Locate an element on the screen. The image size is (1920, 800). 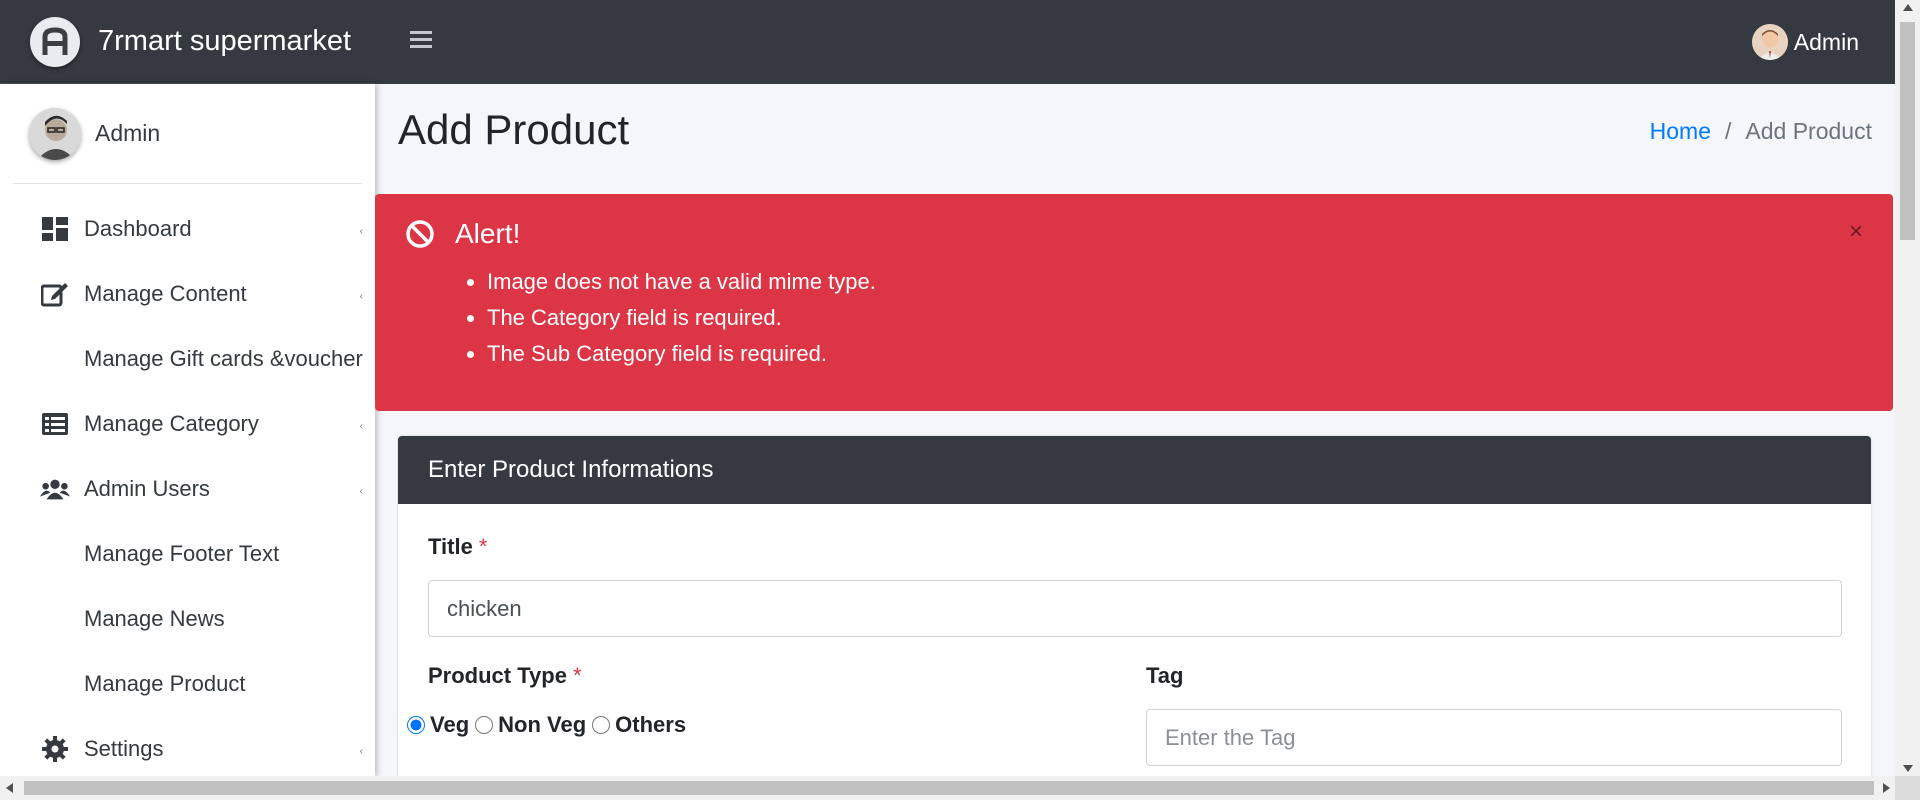
sidebar-item-label: Manage Gift cards &voucher is located at coordinates (223, 358).